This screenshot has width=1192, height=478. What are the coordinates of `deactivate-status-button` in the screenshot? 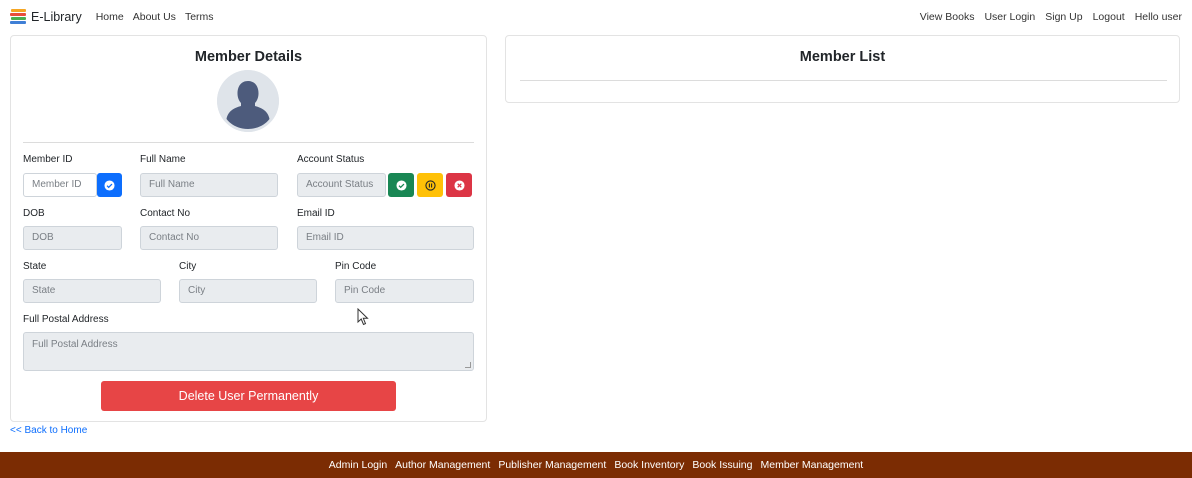 It's located at (459, 185).